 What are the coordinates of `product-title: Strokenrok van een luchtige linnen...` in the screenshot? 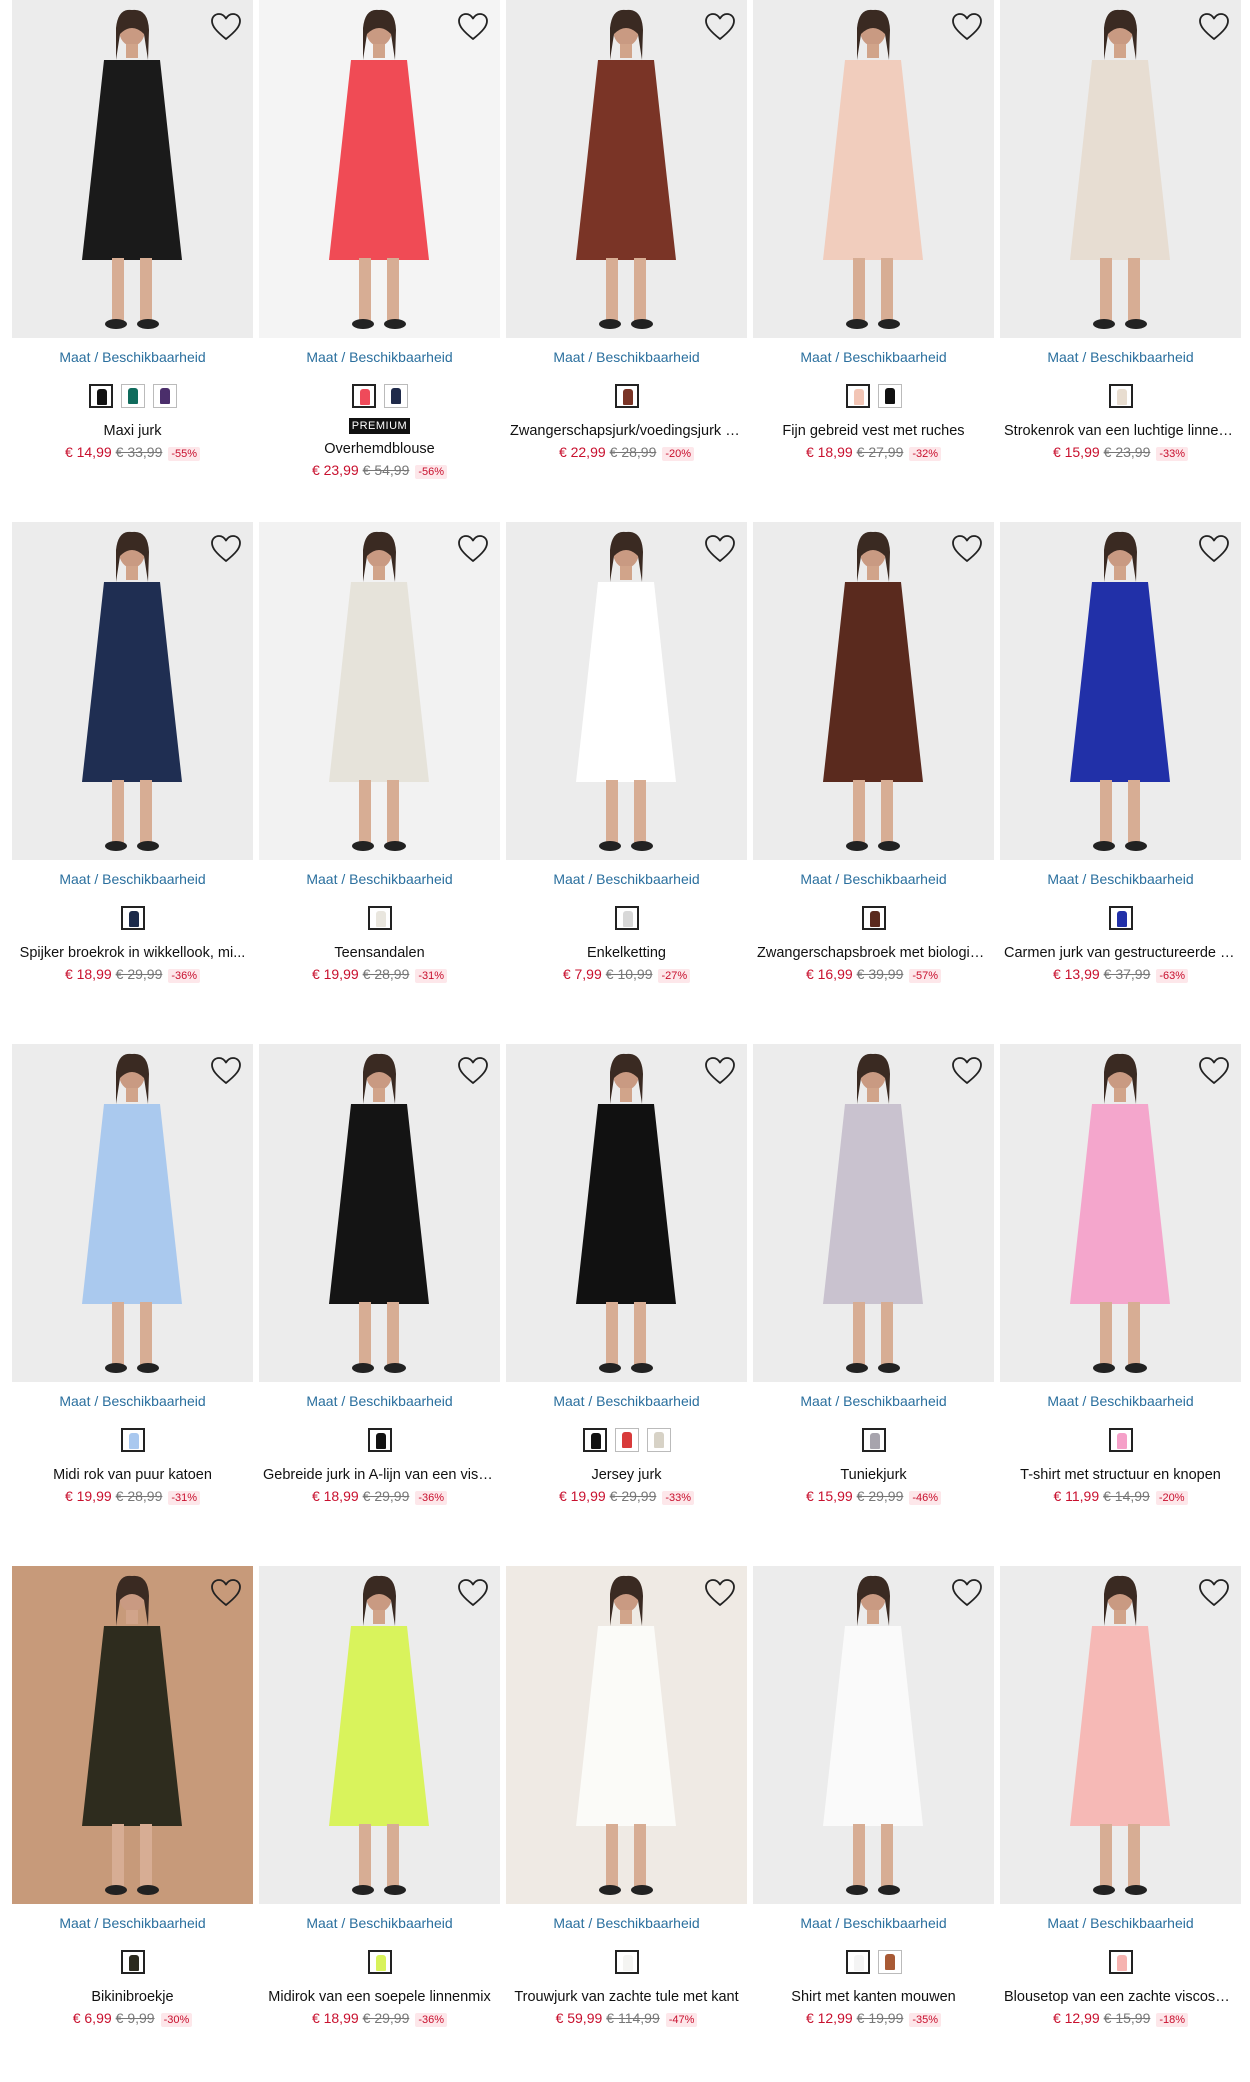 It's located at (1120, 431).